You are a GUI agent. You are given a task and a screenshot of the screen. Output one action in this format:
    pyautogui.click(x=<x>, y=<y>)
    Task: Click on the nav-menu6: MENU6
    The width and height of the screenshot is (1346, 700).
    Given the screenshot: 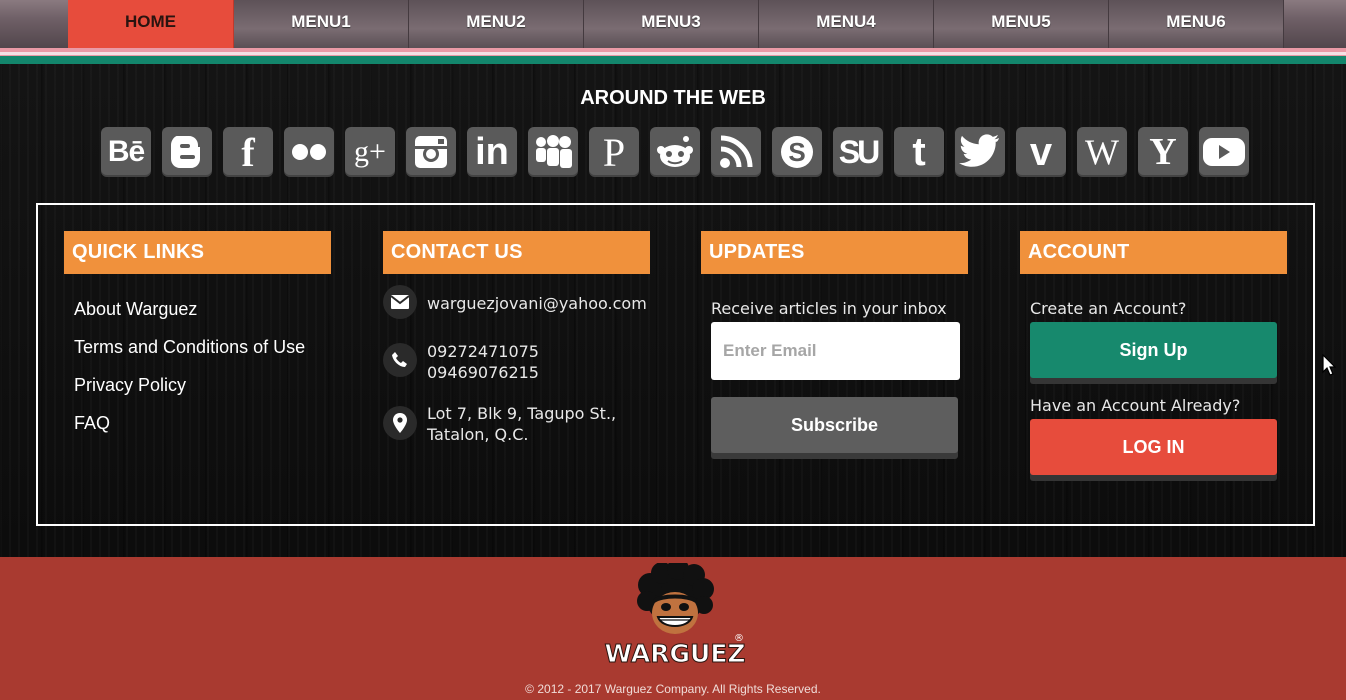 What is the action you would take?
    pyautogui.click(x=1196, y=24)
    